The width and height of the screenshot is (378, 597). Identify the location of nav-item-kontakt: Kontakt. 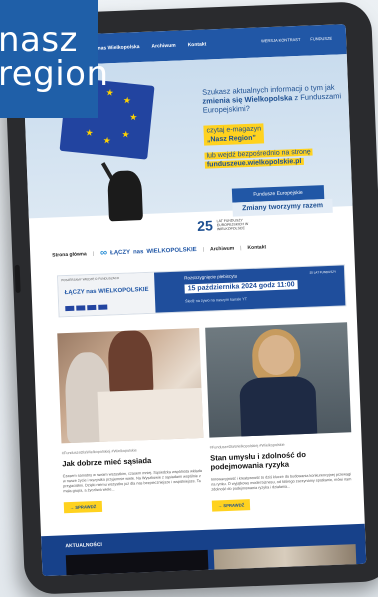
(197, 44).